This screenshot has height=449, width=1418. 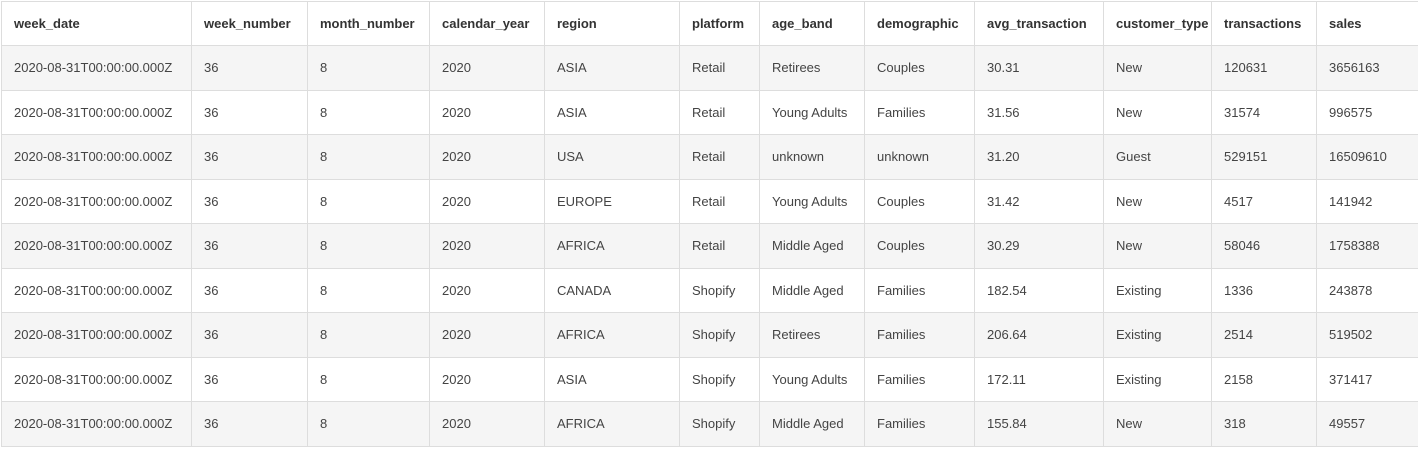 What do you see at coordinates (920, 24) in the screenshot?
I see `column-header-demographic: demographic` at bounding box center [920, 24].